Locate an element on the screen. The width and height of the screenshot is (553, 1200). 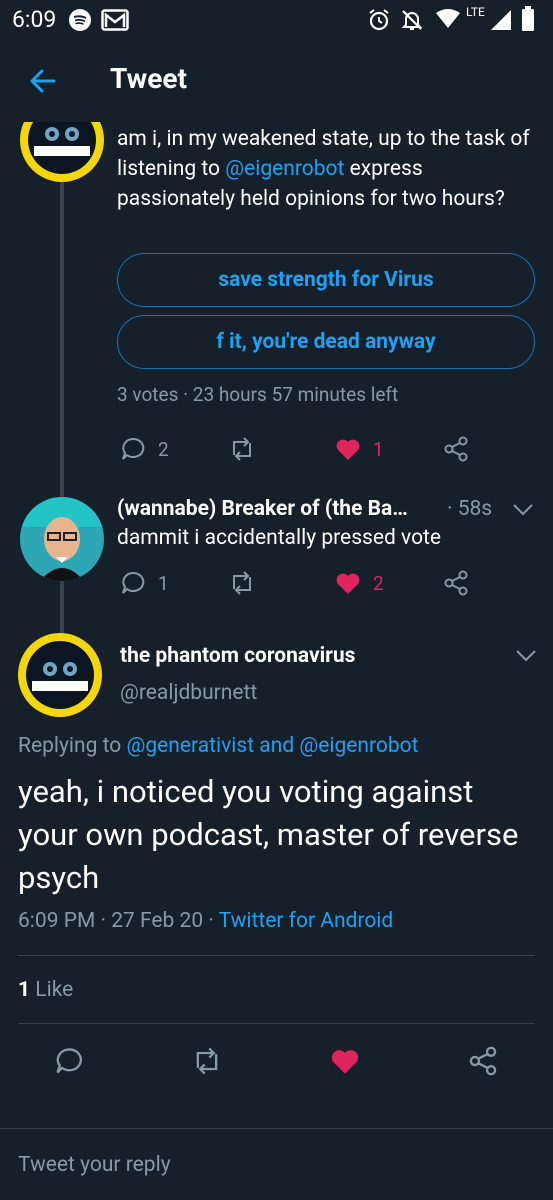
page-title: Tweet is located at coordinates (148, 78).